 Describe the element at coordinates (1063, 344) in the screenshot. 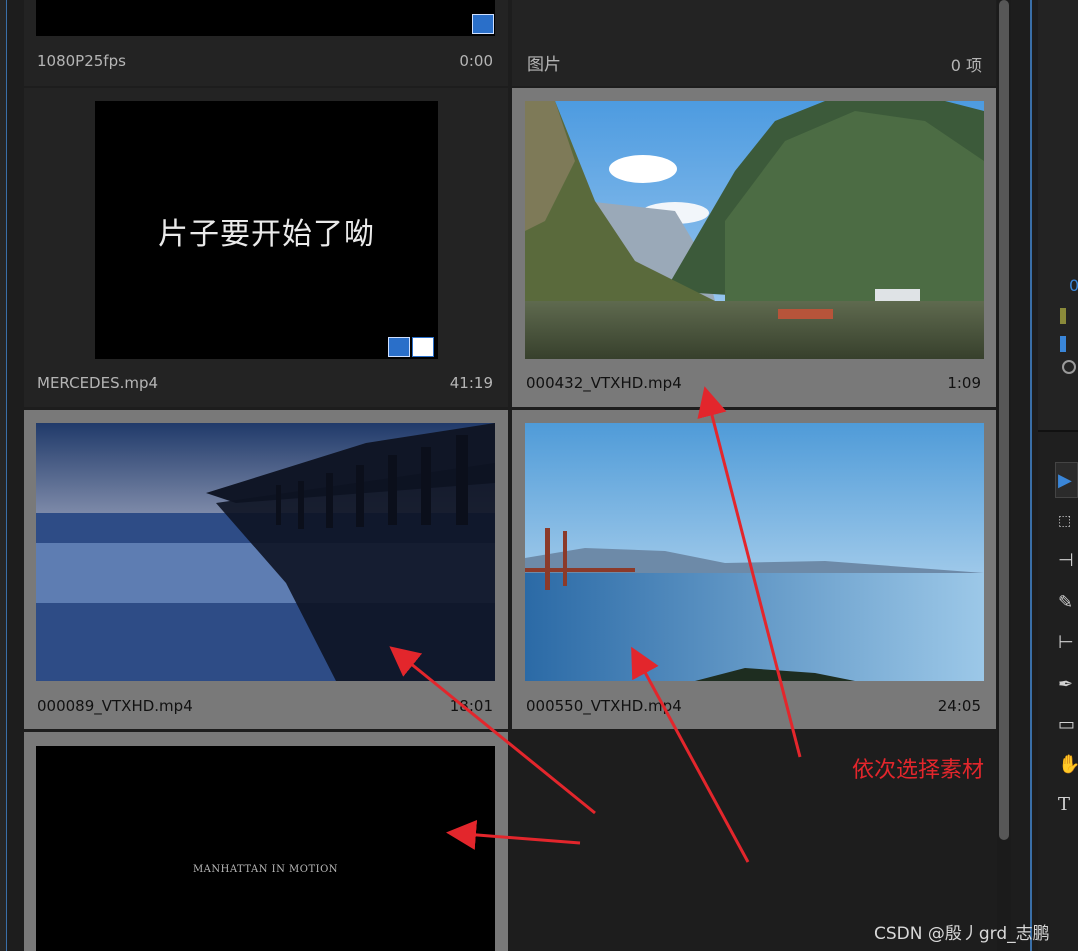

I see `playhead-marker-blue` at that location.